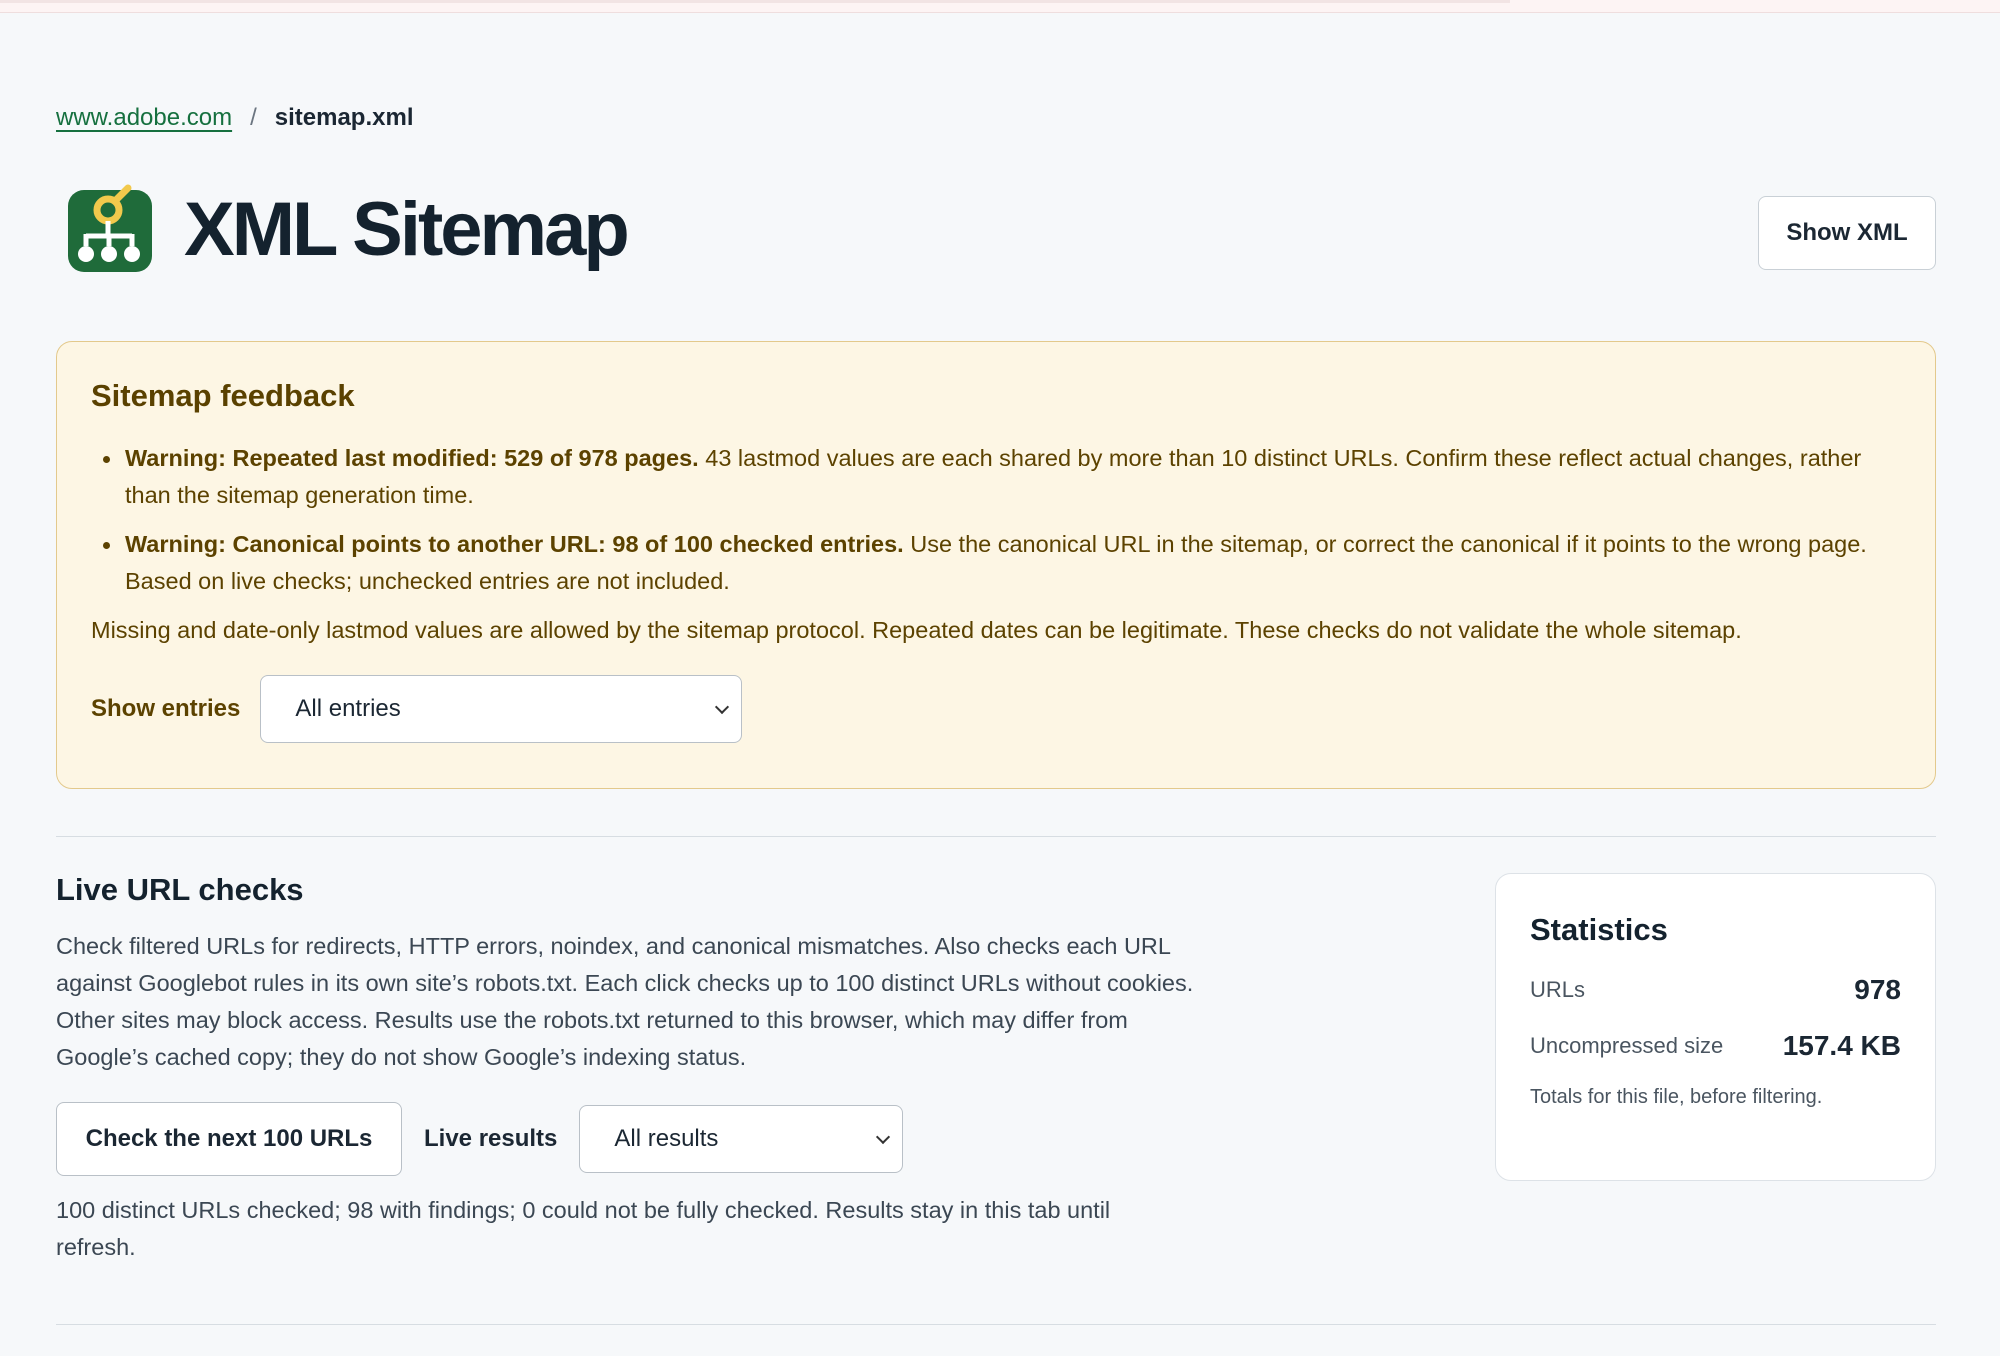  Describe the element at coordinates (223, 395) in the screenshot. I see `feedback-title: Sitemap feedback` at that location.